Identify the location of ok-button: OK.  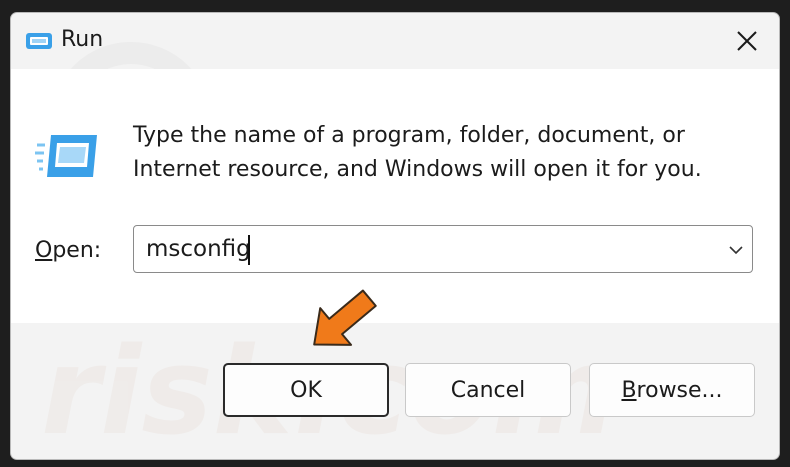
(306, 390).